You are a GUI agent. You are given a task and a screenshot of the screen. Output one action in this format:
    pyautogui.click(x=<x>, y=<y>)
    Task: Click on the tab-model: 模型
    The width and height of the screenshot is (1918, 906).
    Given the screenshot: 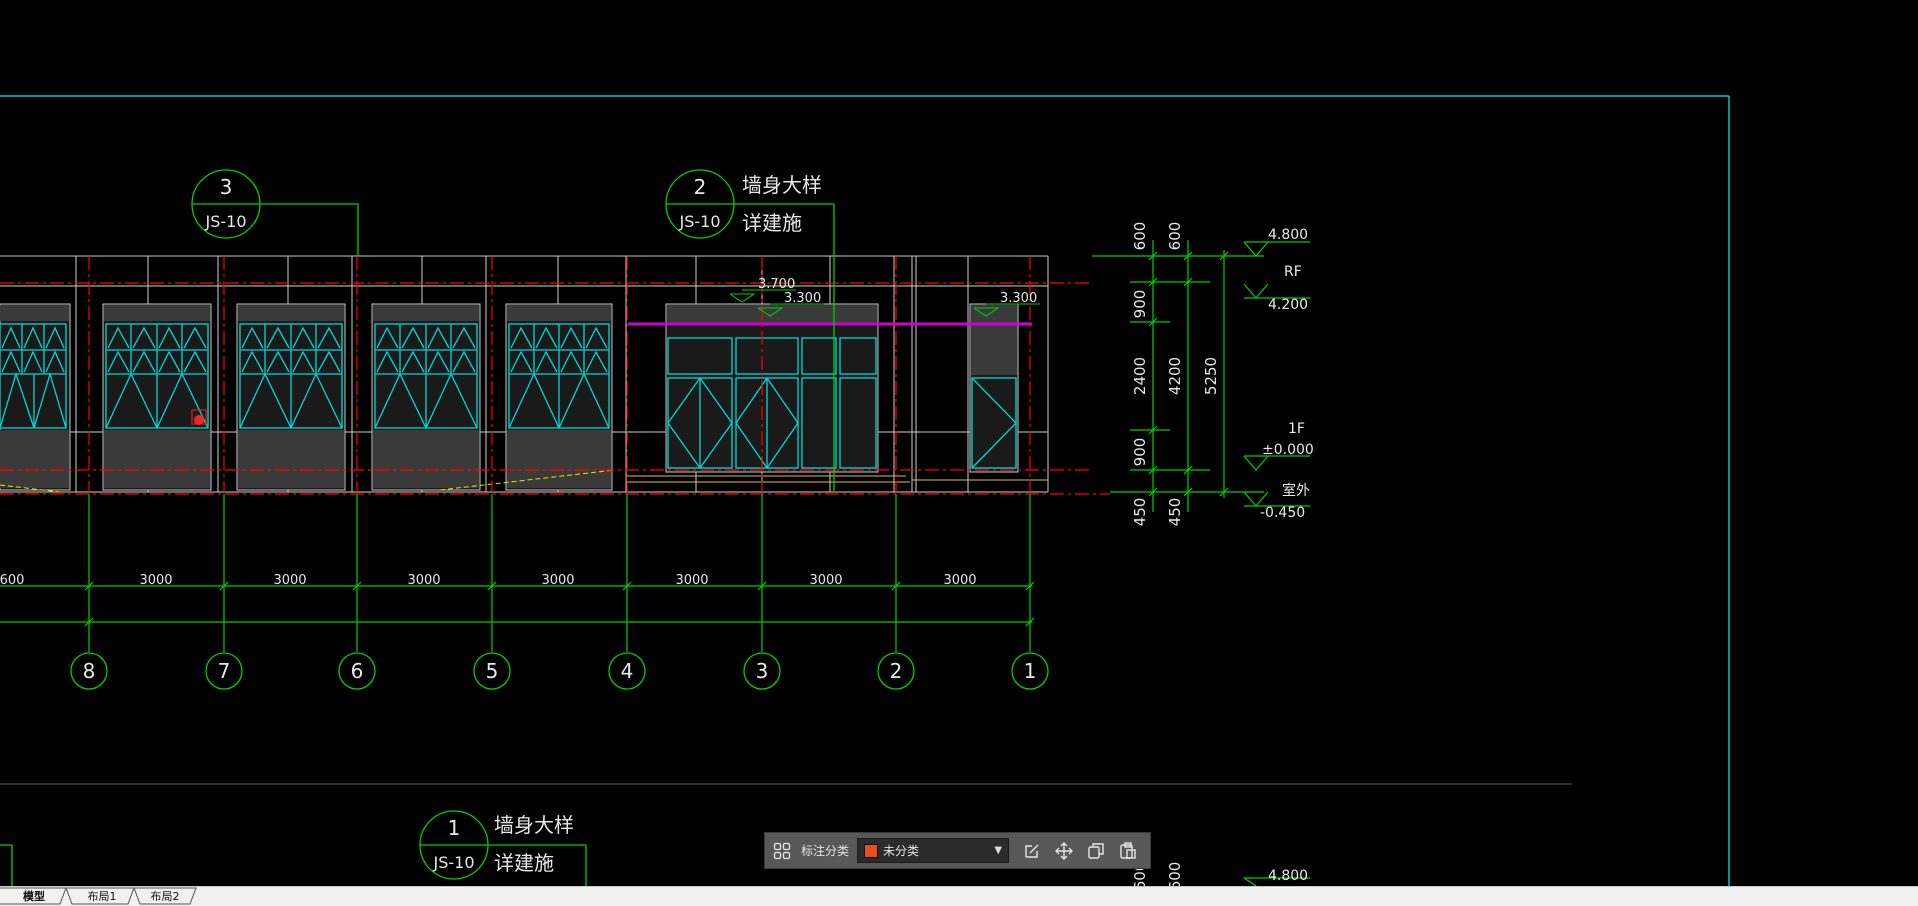 What is the action you would take?
    pyautogui.click(x=34, y=897)
    